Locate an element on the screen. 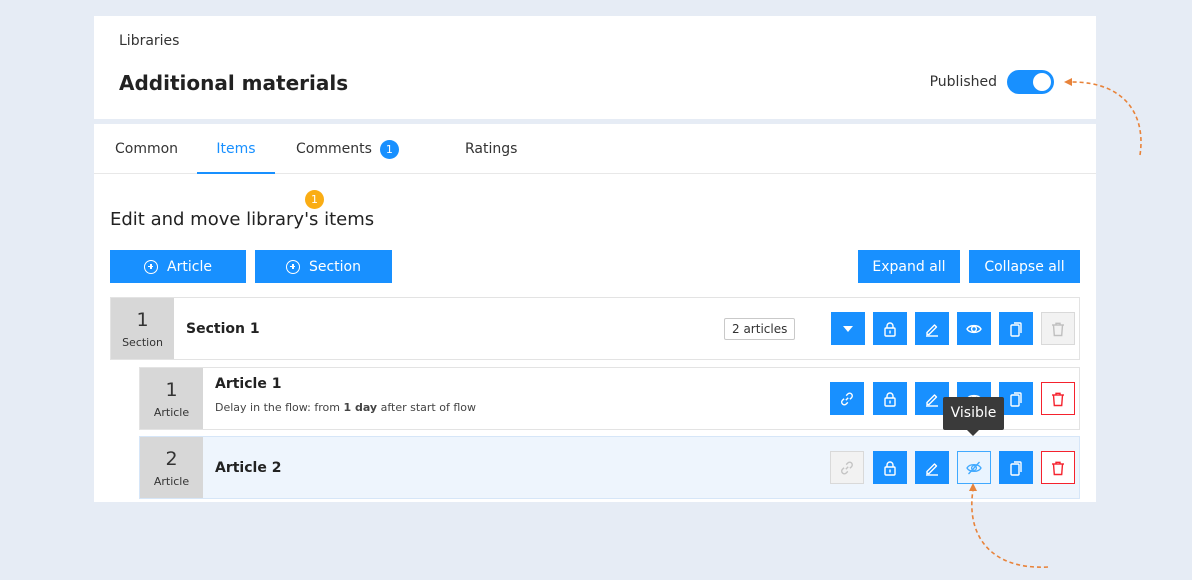  eye-icon is located at coordinates (974, 328).